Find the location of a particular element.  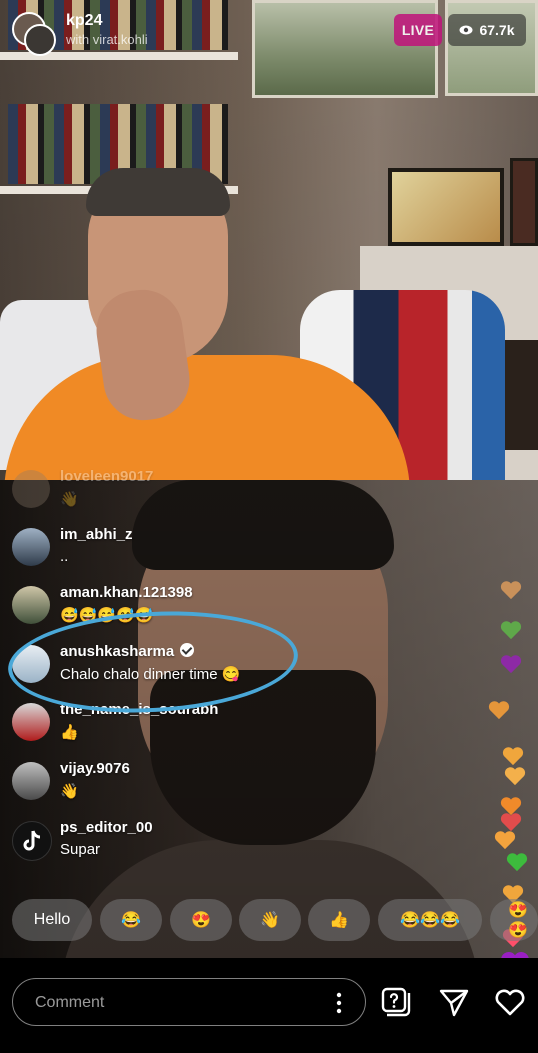

quick-reply-chip: Hello is located at coordinates (52, 920).